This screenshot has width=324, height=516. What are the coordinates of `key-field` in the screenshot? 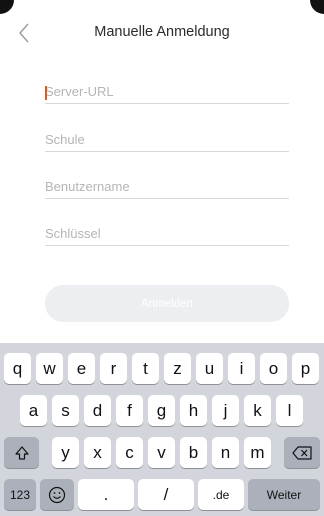 It's located at (167, 230).